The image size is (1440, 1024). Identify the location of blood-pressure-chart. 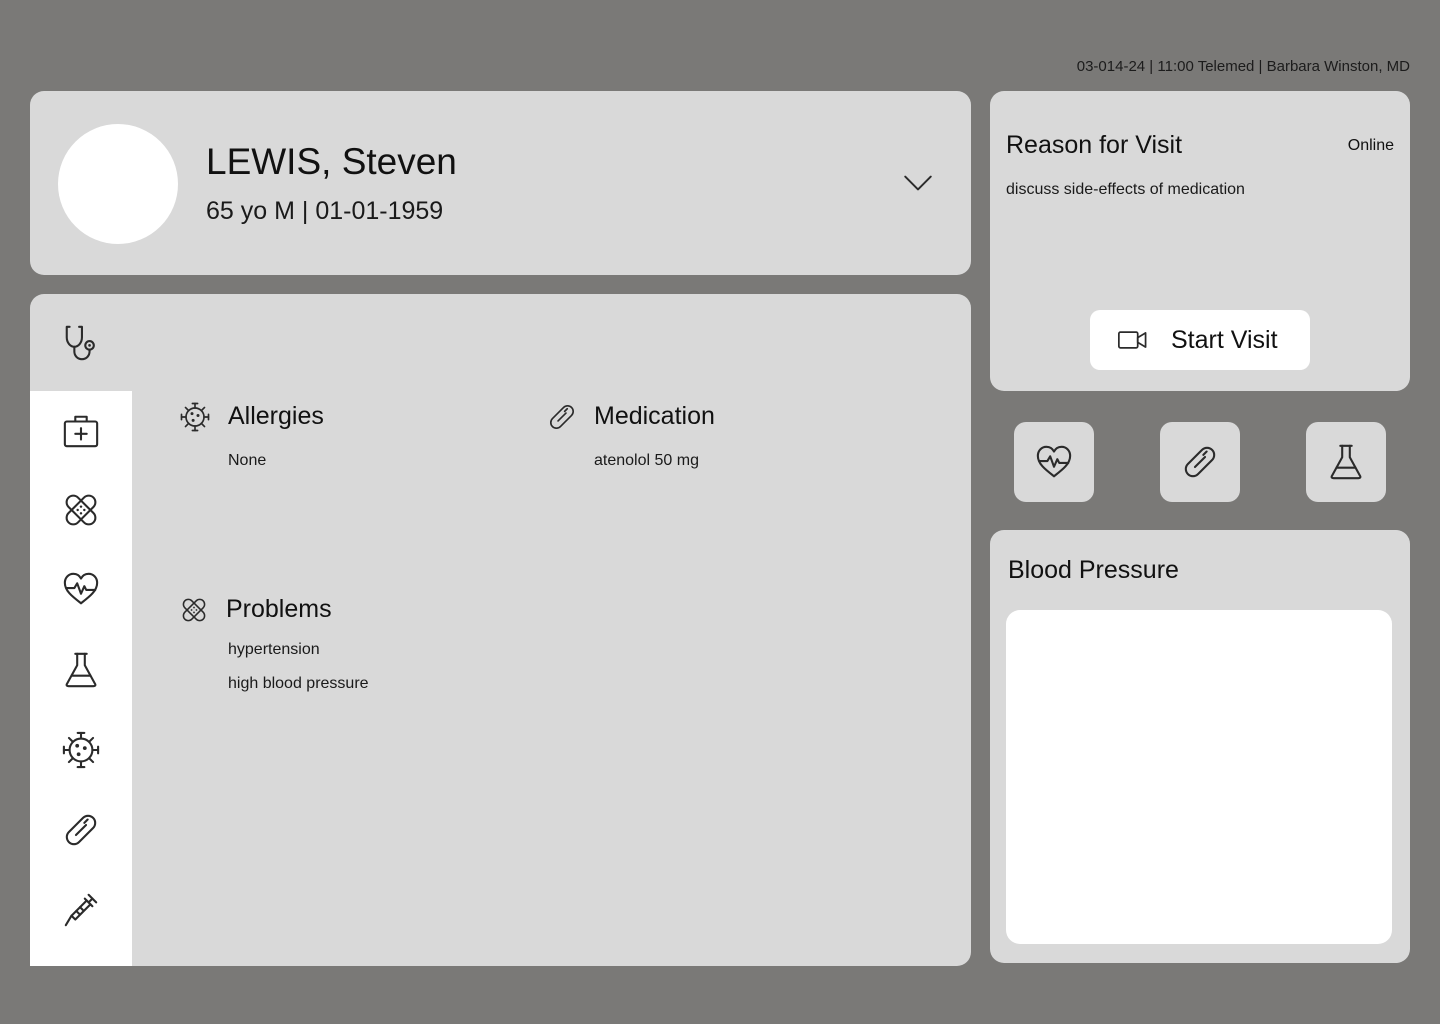
(1199, 777).